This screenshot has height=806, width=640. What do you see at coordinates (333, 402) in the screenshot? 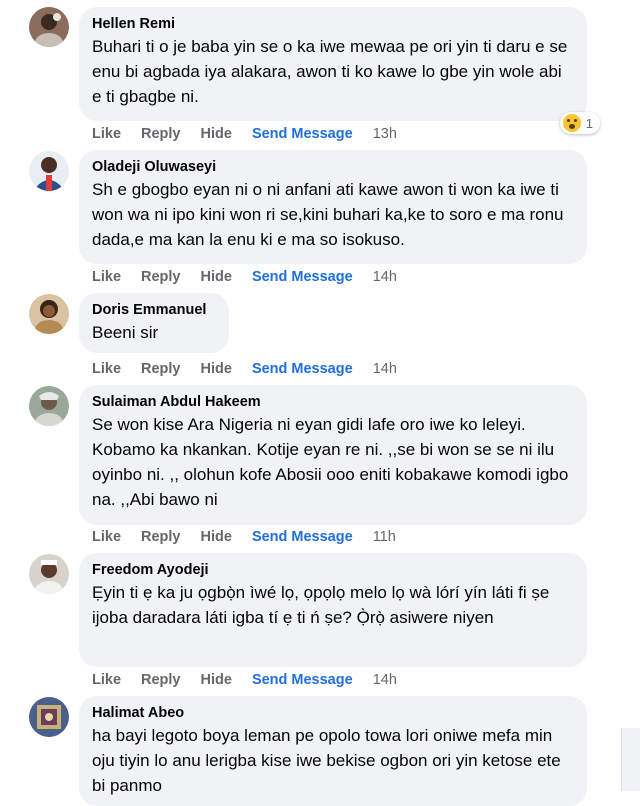
I see `comment-author: Sulaiman Abdul Hakeem` at bounding box center [333, 402].